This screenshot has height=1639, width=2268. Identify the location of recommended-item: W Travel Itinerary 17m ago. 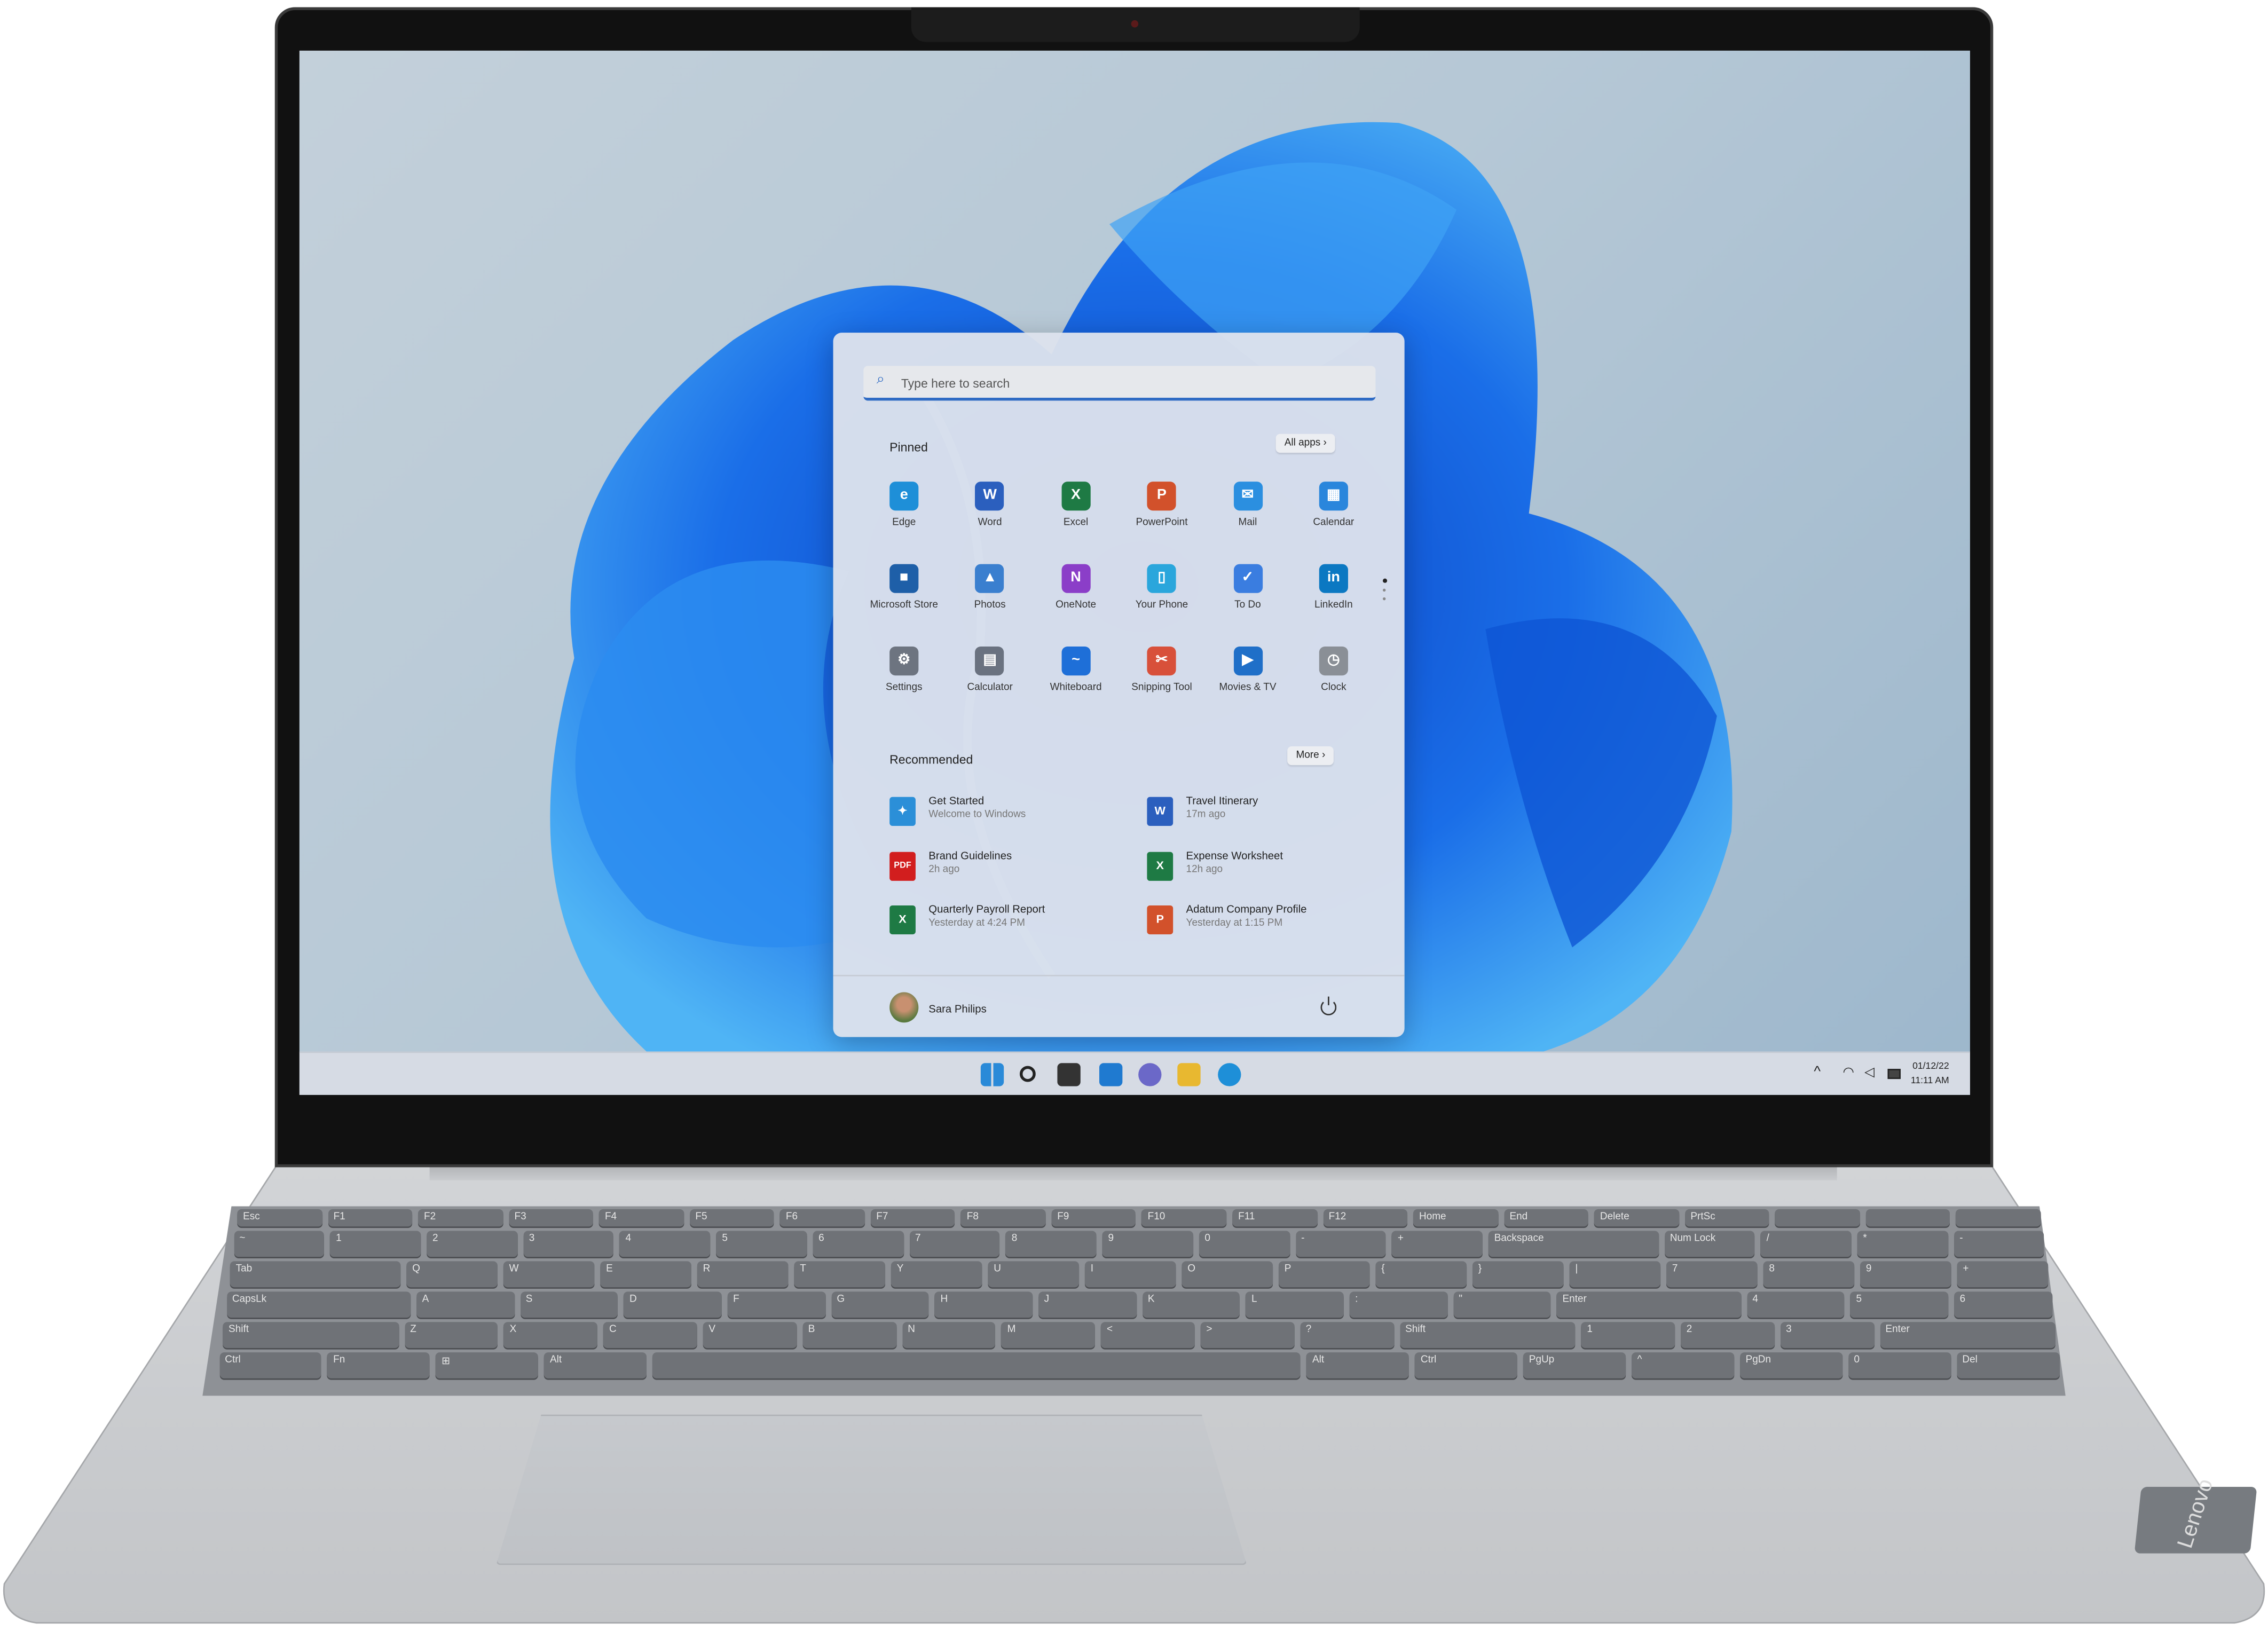
(1270, 811).